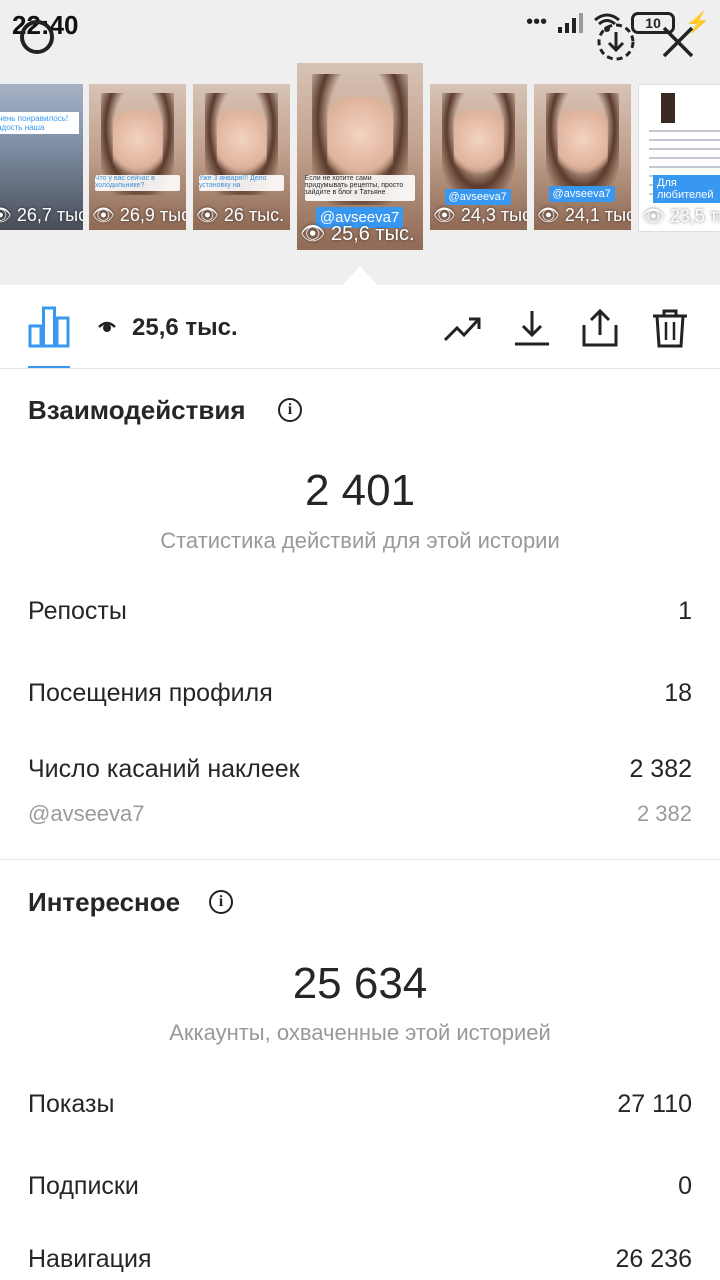 Image resolution: width=720 pixels, height=1280 pixels. Describe the element at coordinates (71, 1104) in the screenshot. I see `impressions-label: Показы` at that location.